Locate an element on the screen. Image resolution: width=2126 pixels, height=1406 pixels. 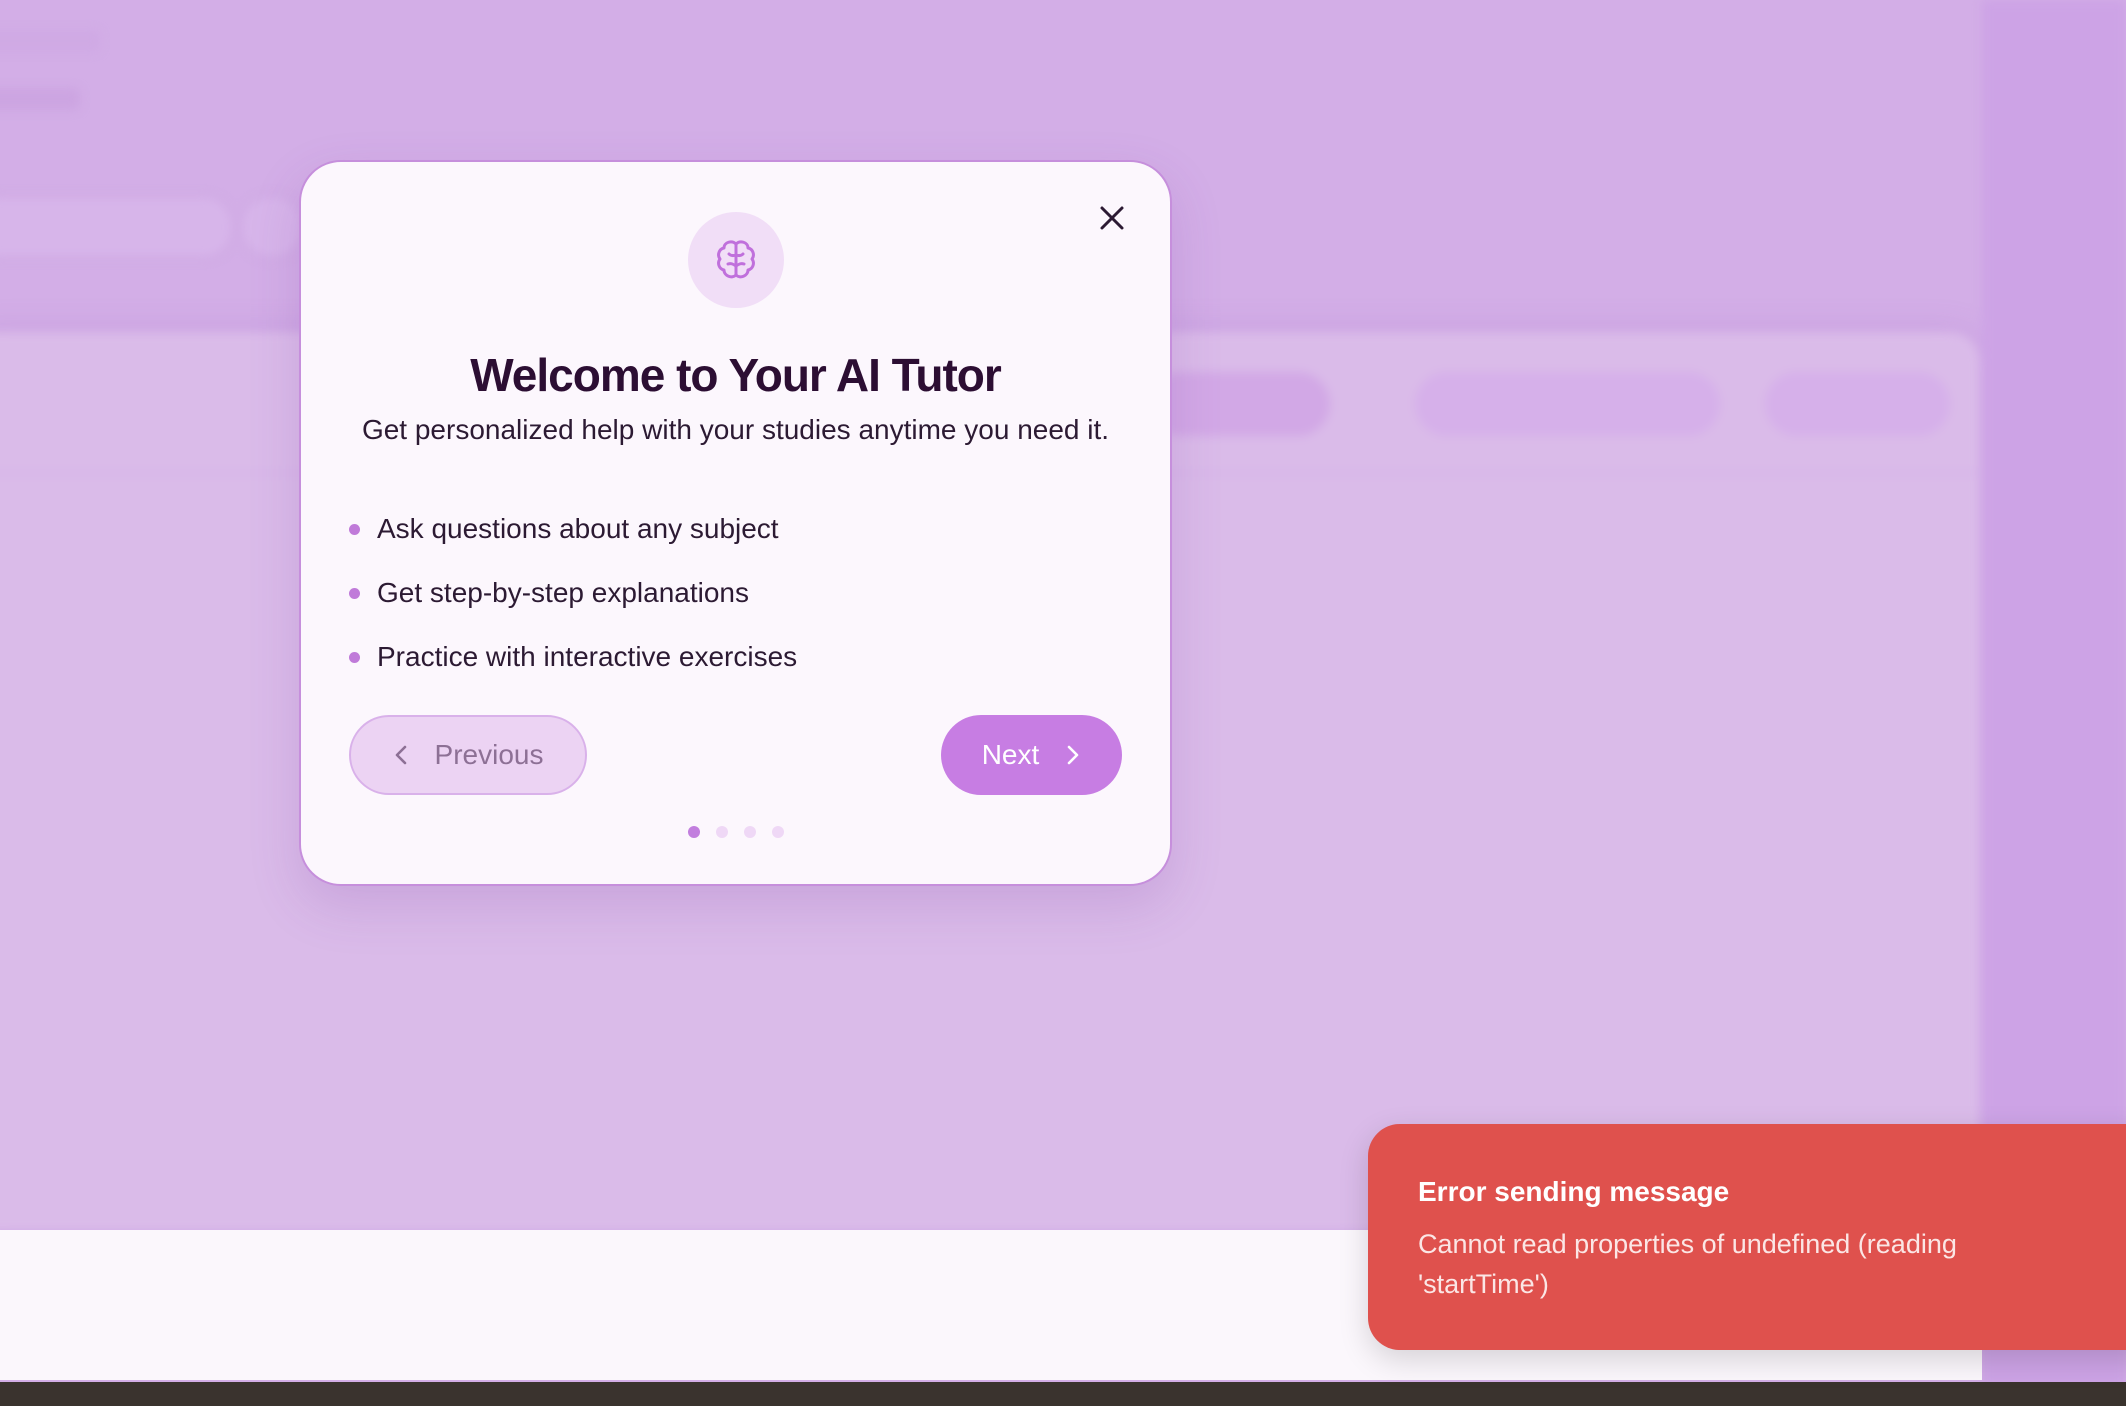
brain-icon is located at coordinates (736, 259).